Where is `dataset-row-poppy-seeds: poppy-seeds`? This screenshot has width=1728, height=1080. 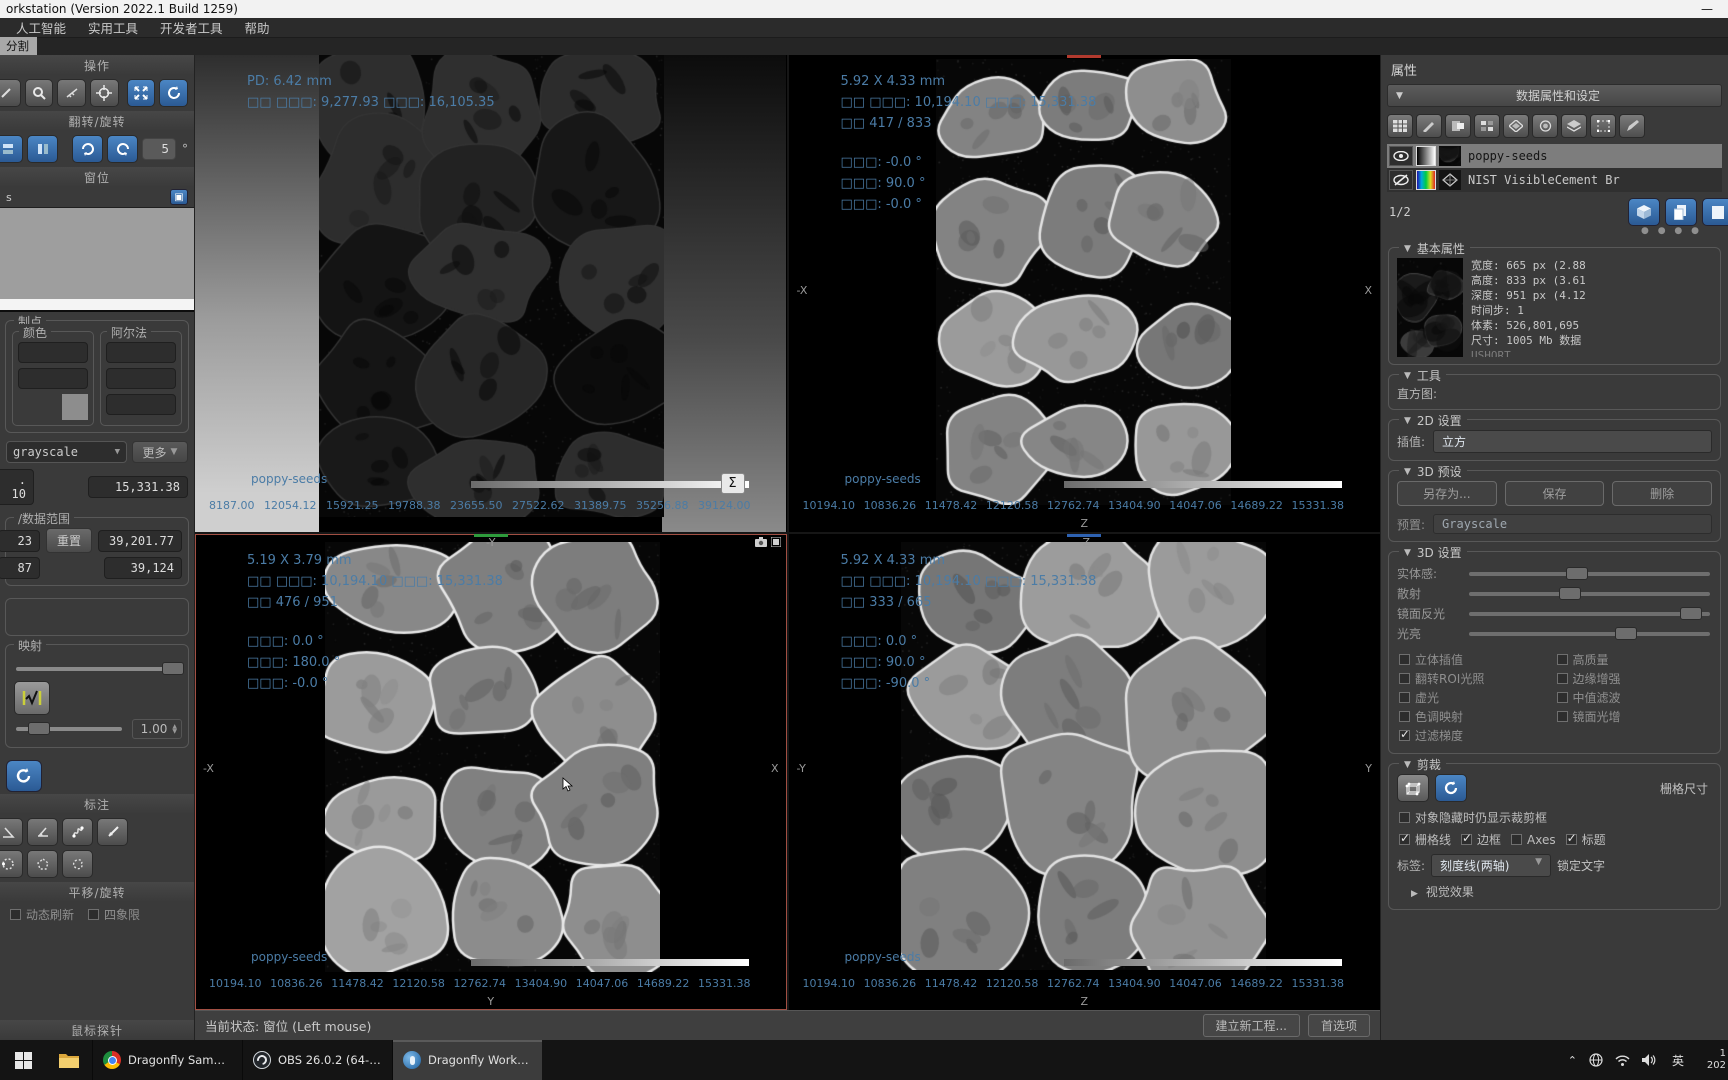
dataset-row-poppy-seeds: poppy-seeds is located at coordinates (1554, 156).